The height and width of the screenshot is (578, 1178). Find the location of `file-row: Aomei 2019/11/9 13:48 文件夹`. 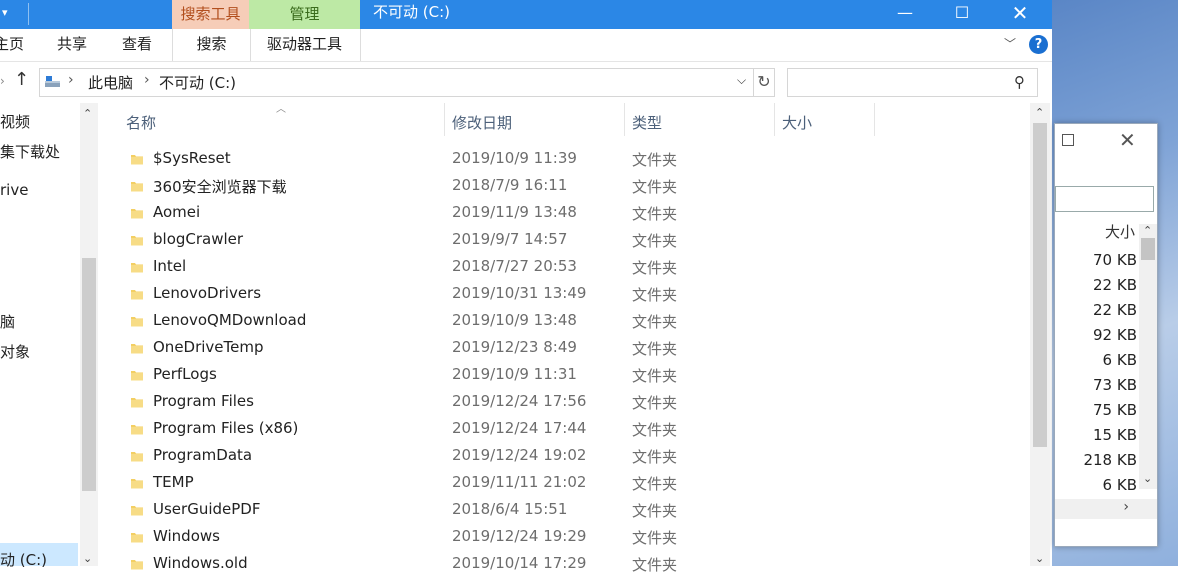

file-row: Aomei 2019/11/9 13:48 文件夹 is located at coordinates (564, 213).